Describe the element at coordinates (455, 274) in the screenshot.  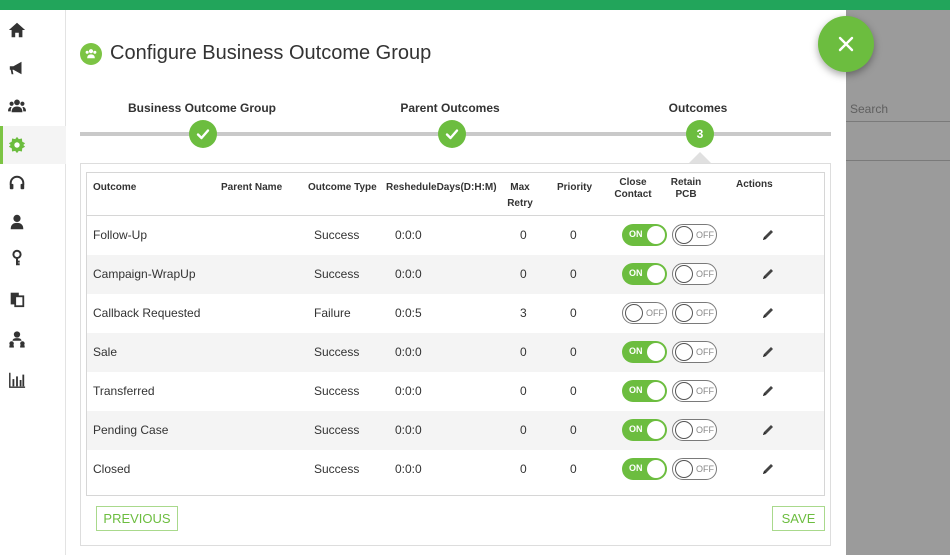
I see `table-row: Campaign-WrapUp Success 0:0:0 0 0 ON OFF` at that location.